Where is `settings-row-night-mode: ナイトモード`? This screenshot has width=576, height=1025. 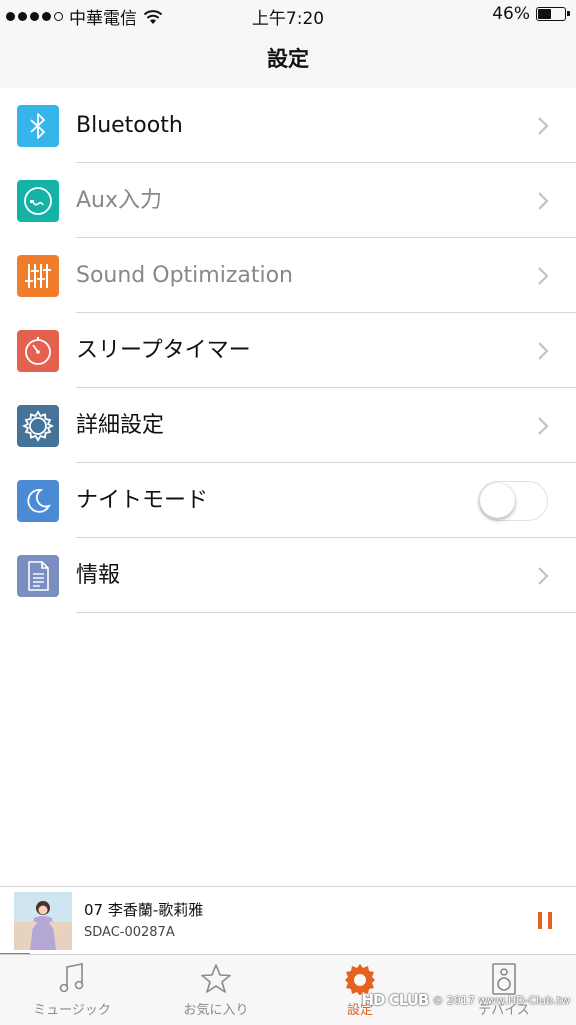
settings-row-night-mode: ナイトモード is located at coordinates (288, 500).